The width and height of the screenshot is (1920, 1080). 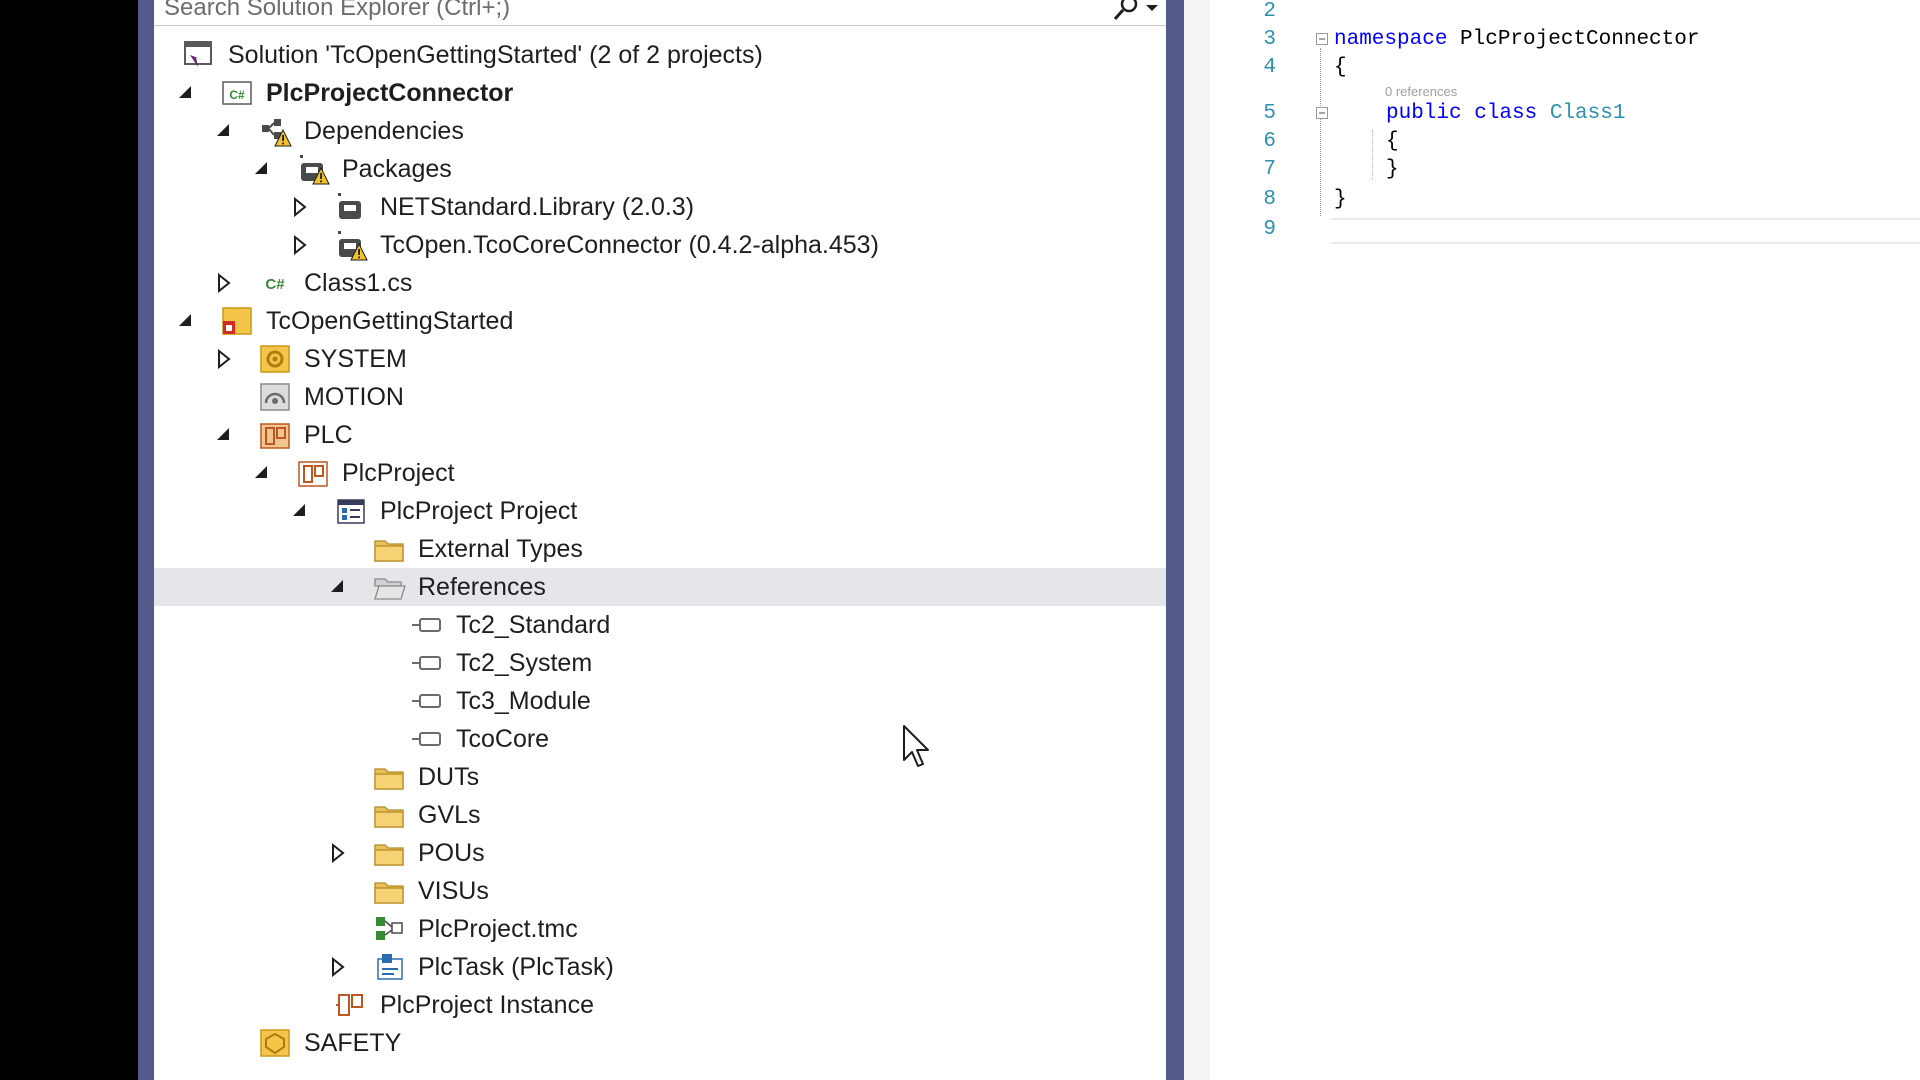 I want to click on packages-warning-icon, so click(x=315, y=170).